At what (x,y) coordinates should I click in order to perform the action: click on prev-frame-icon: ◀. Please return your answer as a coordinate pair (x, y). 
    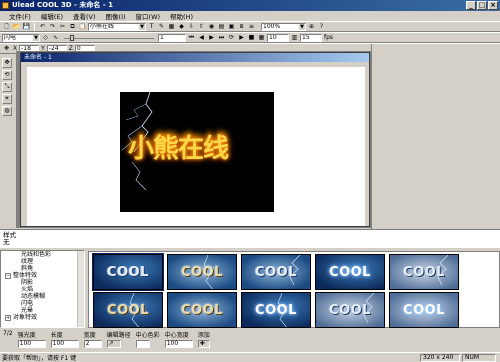
    Looking at the image, I should click on (201, 38).